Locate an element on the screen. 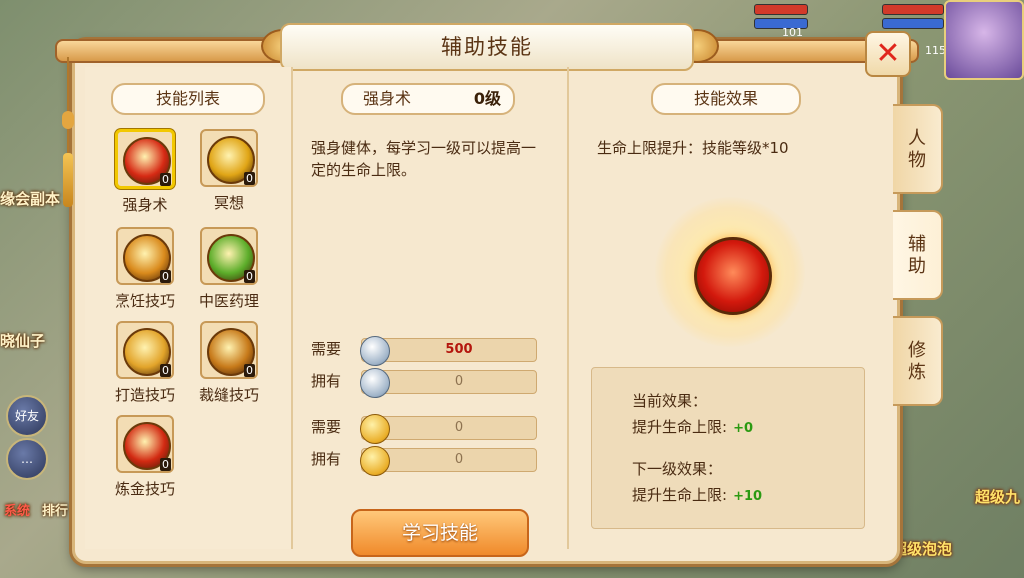 This screenshot has height=578, width=1024. current-effect-text: 提升生命上限: is located at coordinates (680, 427).